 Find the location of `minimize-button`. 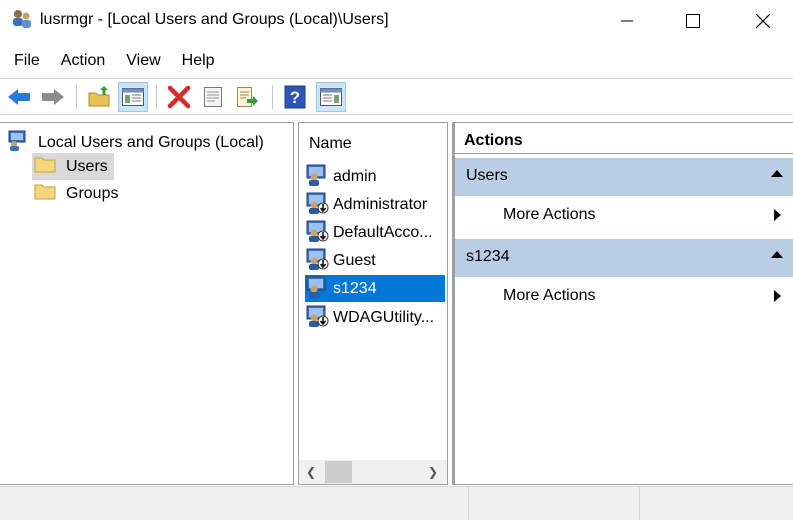

minimize-button is located at coordinates (627, 21).